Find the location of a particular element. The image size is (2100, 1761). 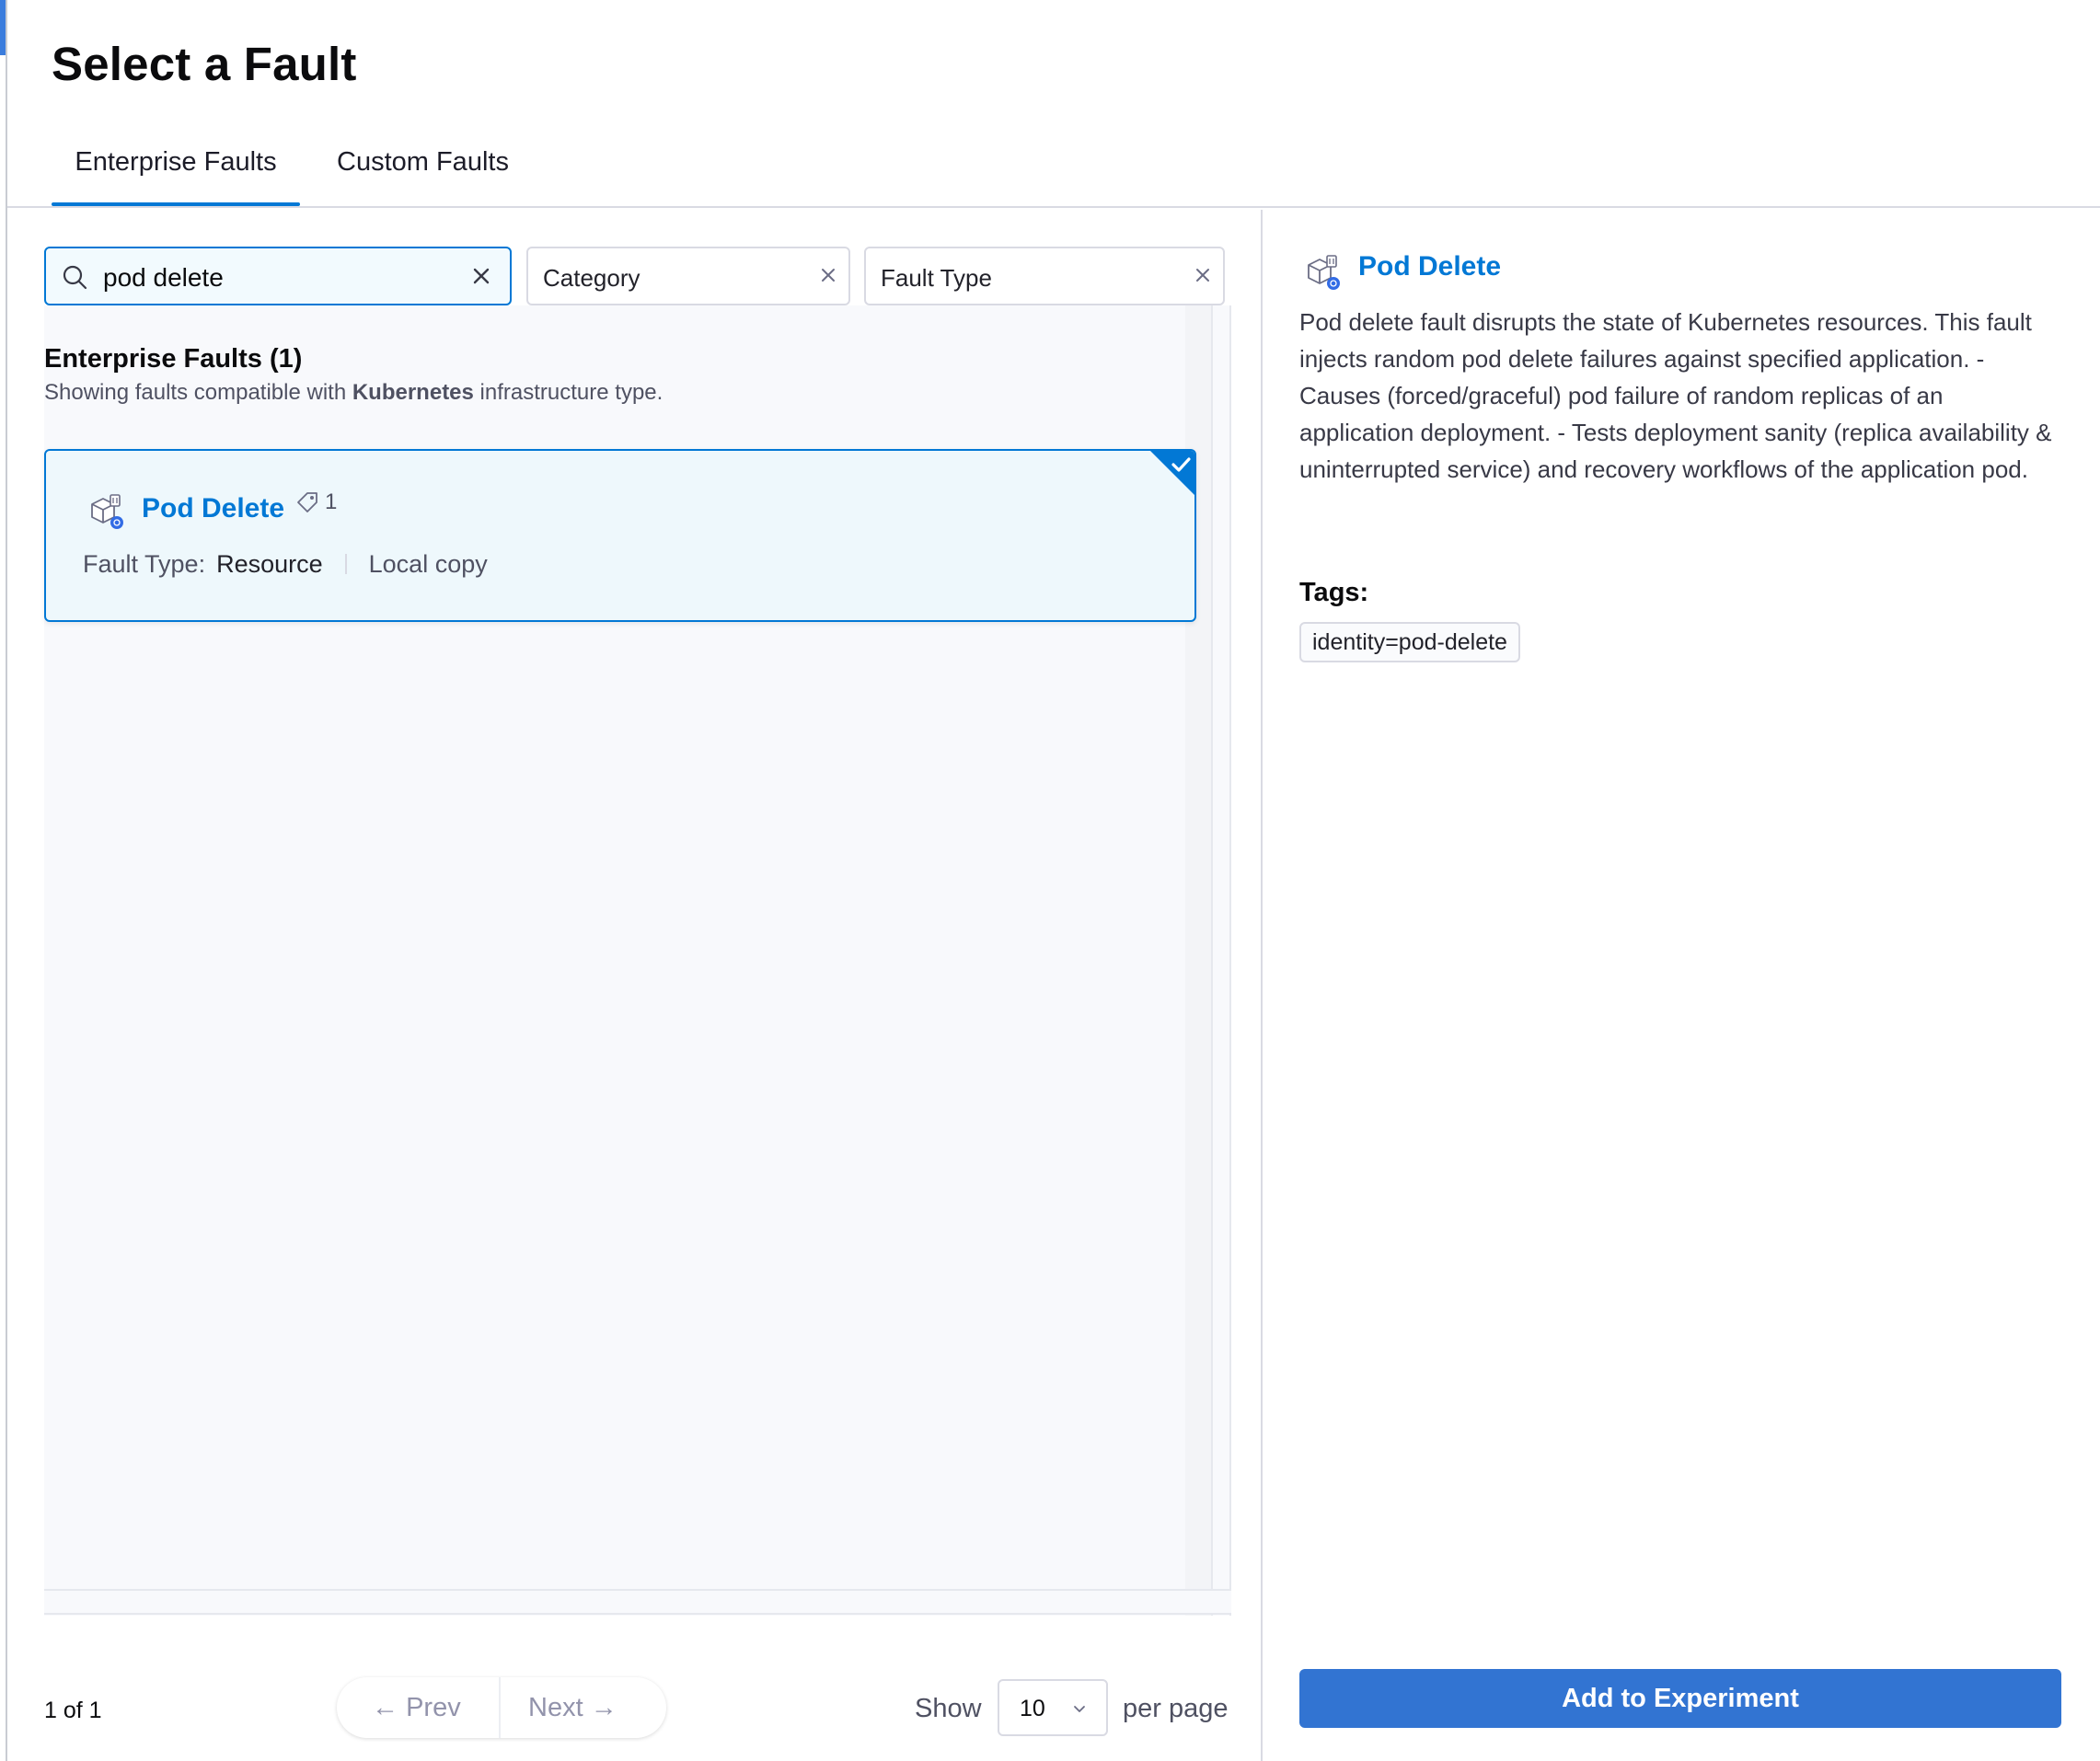

show-label: Show is located at coordinates (948, 1708).